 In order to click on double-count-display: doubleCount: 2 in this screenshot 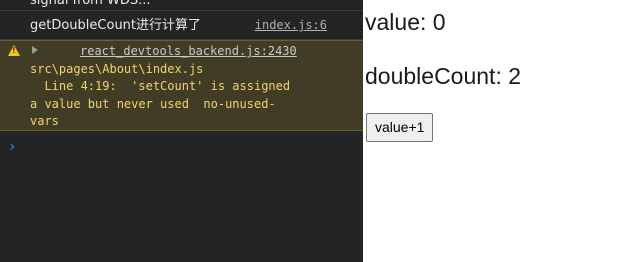, I will do `click(443, 76)`.